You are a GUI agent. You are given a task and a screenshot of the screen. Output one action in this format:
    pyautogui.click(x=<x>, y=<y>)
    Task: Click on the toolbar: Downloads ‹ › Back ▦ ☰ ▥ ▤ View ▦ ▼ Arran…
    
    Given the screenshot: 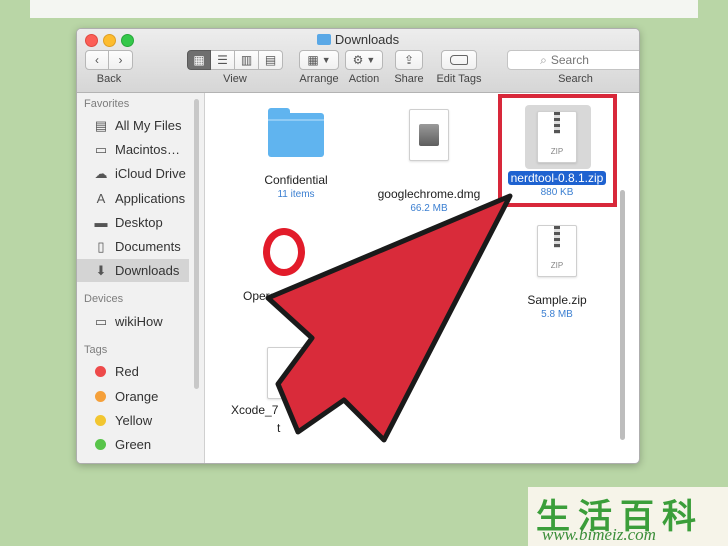 What is the action you would take?
    pyautogui.click(x=358, y=61)
    